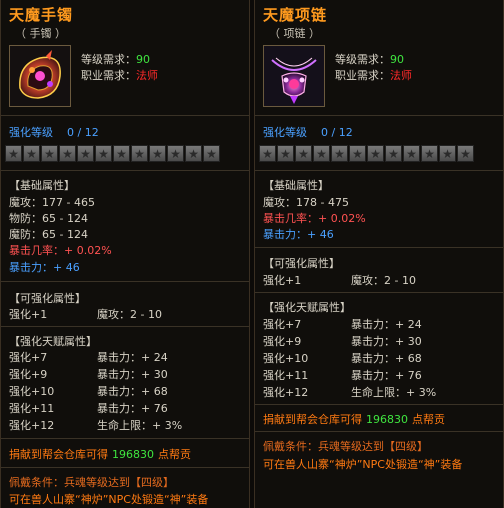 The image size is (504, 508). Describe the element at coordinates (294, 76) in the screenshot. I see `necklace-icon` at that location.